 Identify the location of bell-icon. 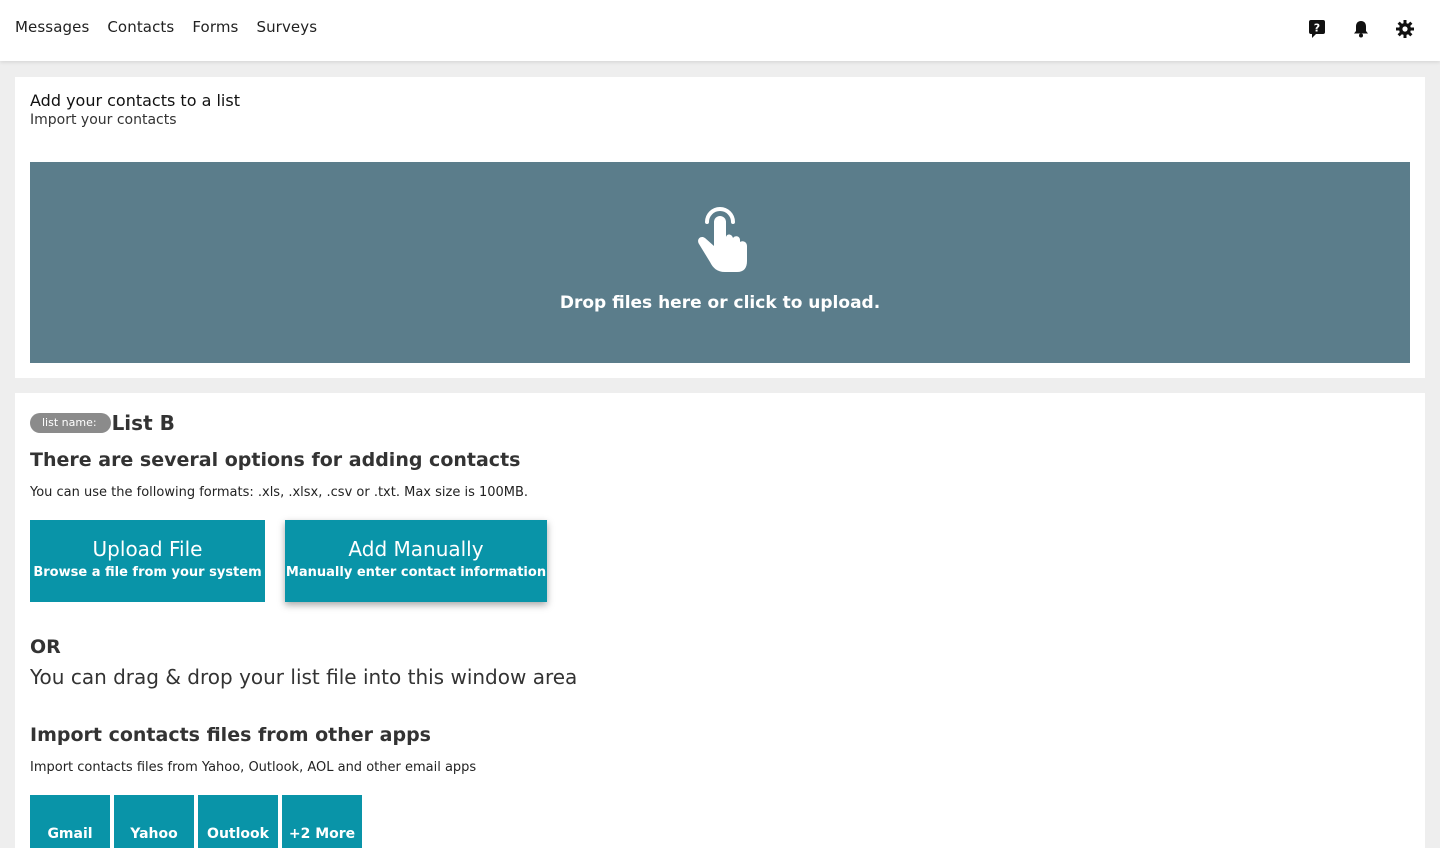
(1361, 29).